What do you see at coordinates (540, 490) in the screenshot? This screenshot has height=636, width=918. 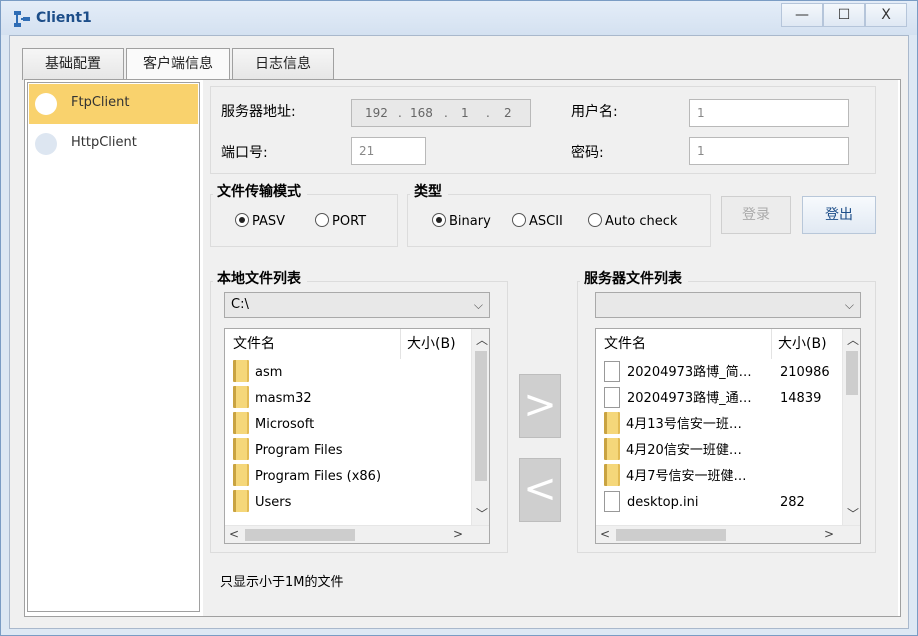 I see `download-arrow-button: <` at bounding box center [540, 490].